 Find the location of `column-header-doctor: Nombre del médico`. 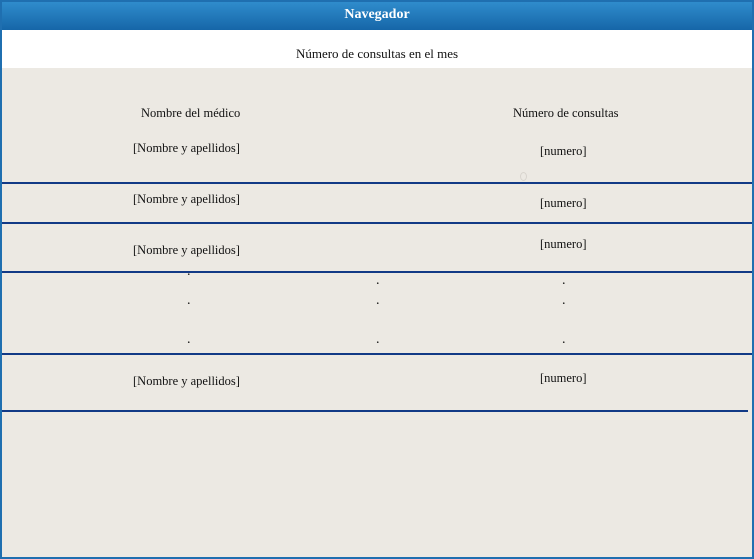

column-header-doctor: Nombre del médico is located at coordinates (191, 113).